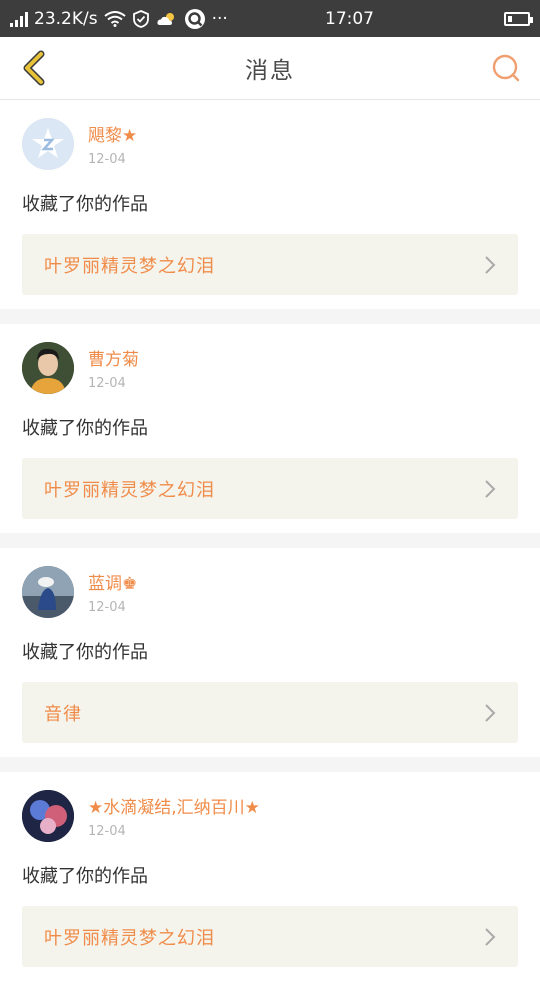 This screenshot has height=981, width=540. I want to click on chevron-left-icon, so click(34, 68).